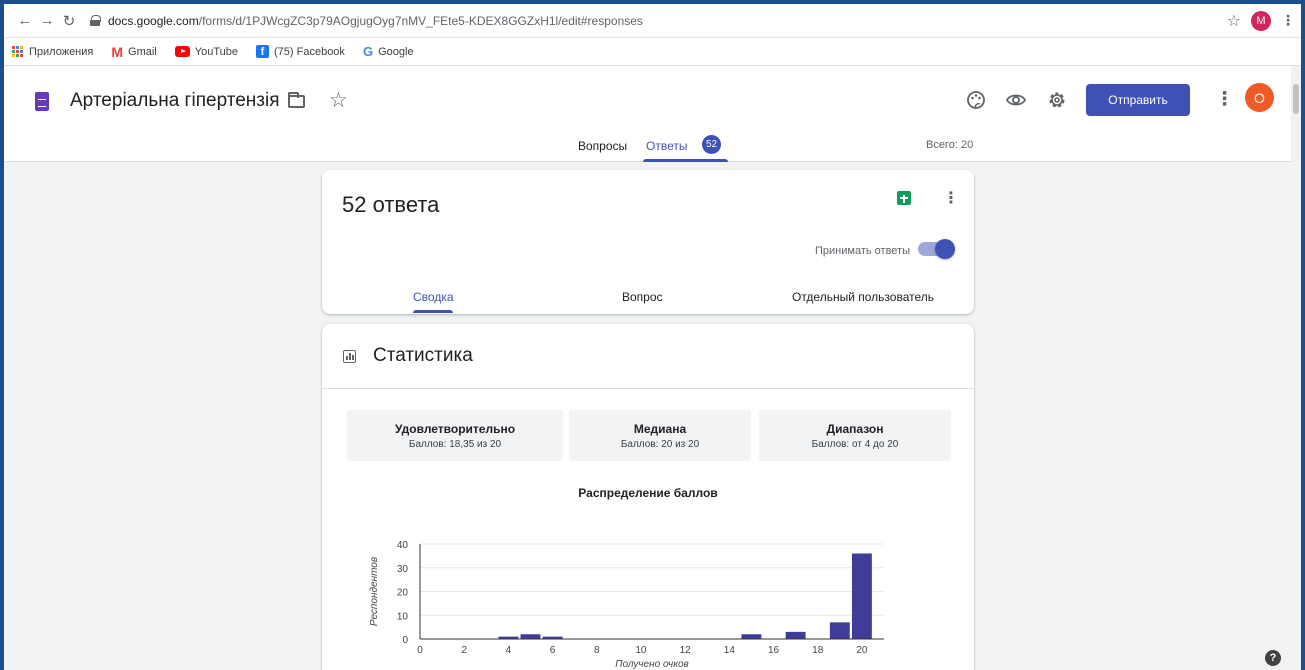  Describe the element at coordinates (1224, 99) in the screenshot. I see `more-options-icon: ⋮` at that location.